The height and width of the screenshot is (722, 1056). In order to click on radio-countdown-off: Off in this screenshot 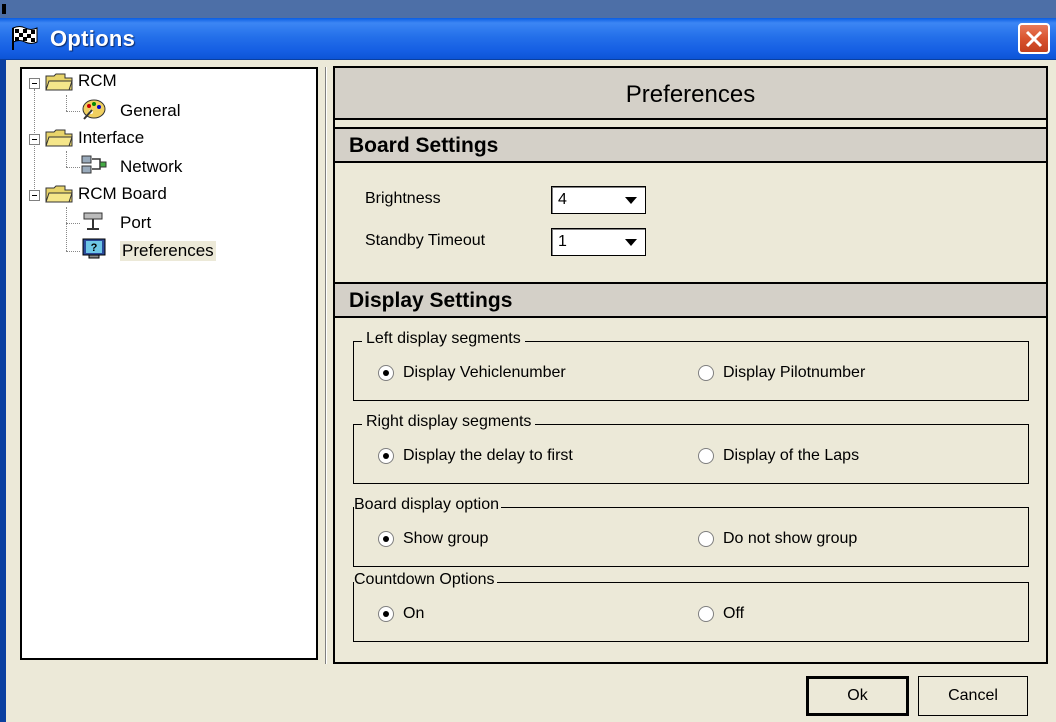, I will do `click(721, 614)`.